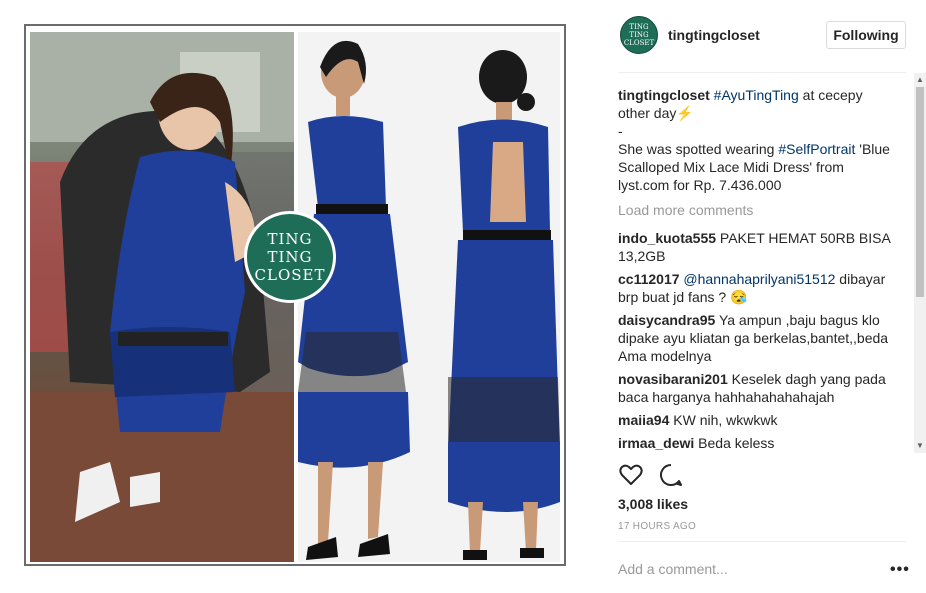 The width and height of the screenshot is (926, 593). I want to click on hashtag-link: #SelfPortrait, so click(816, 149).